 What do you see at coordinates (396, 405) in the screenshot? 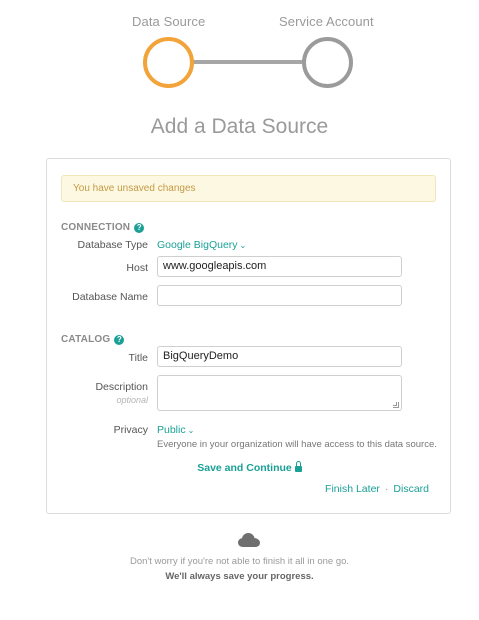
I see `resize-handle-icon` at bounding box center [396, 405].